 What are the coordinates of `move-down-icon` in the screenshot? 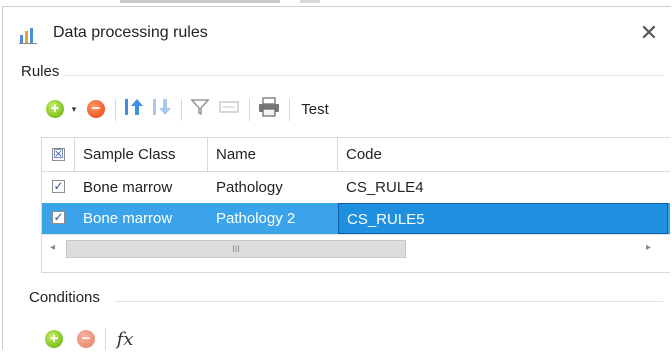 It's located at (162, 109).